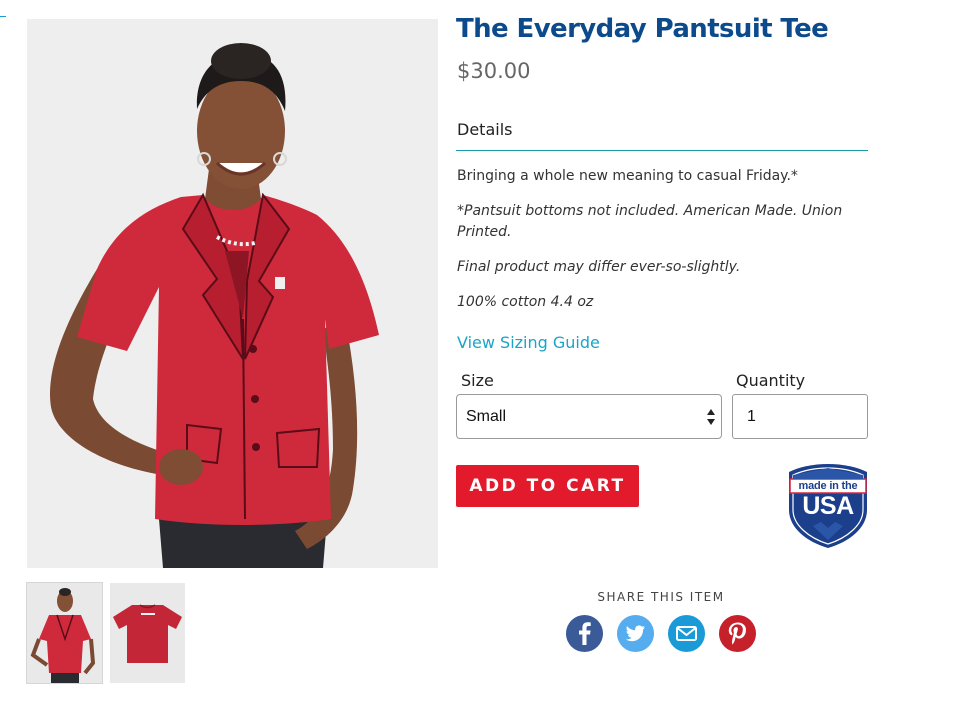 This screenshot has height=712, width=964. I want to click on add-to-cart-button: ADD TO CART, so click(547, 486).